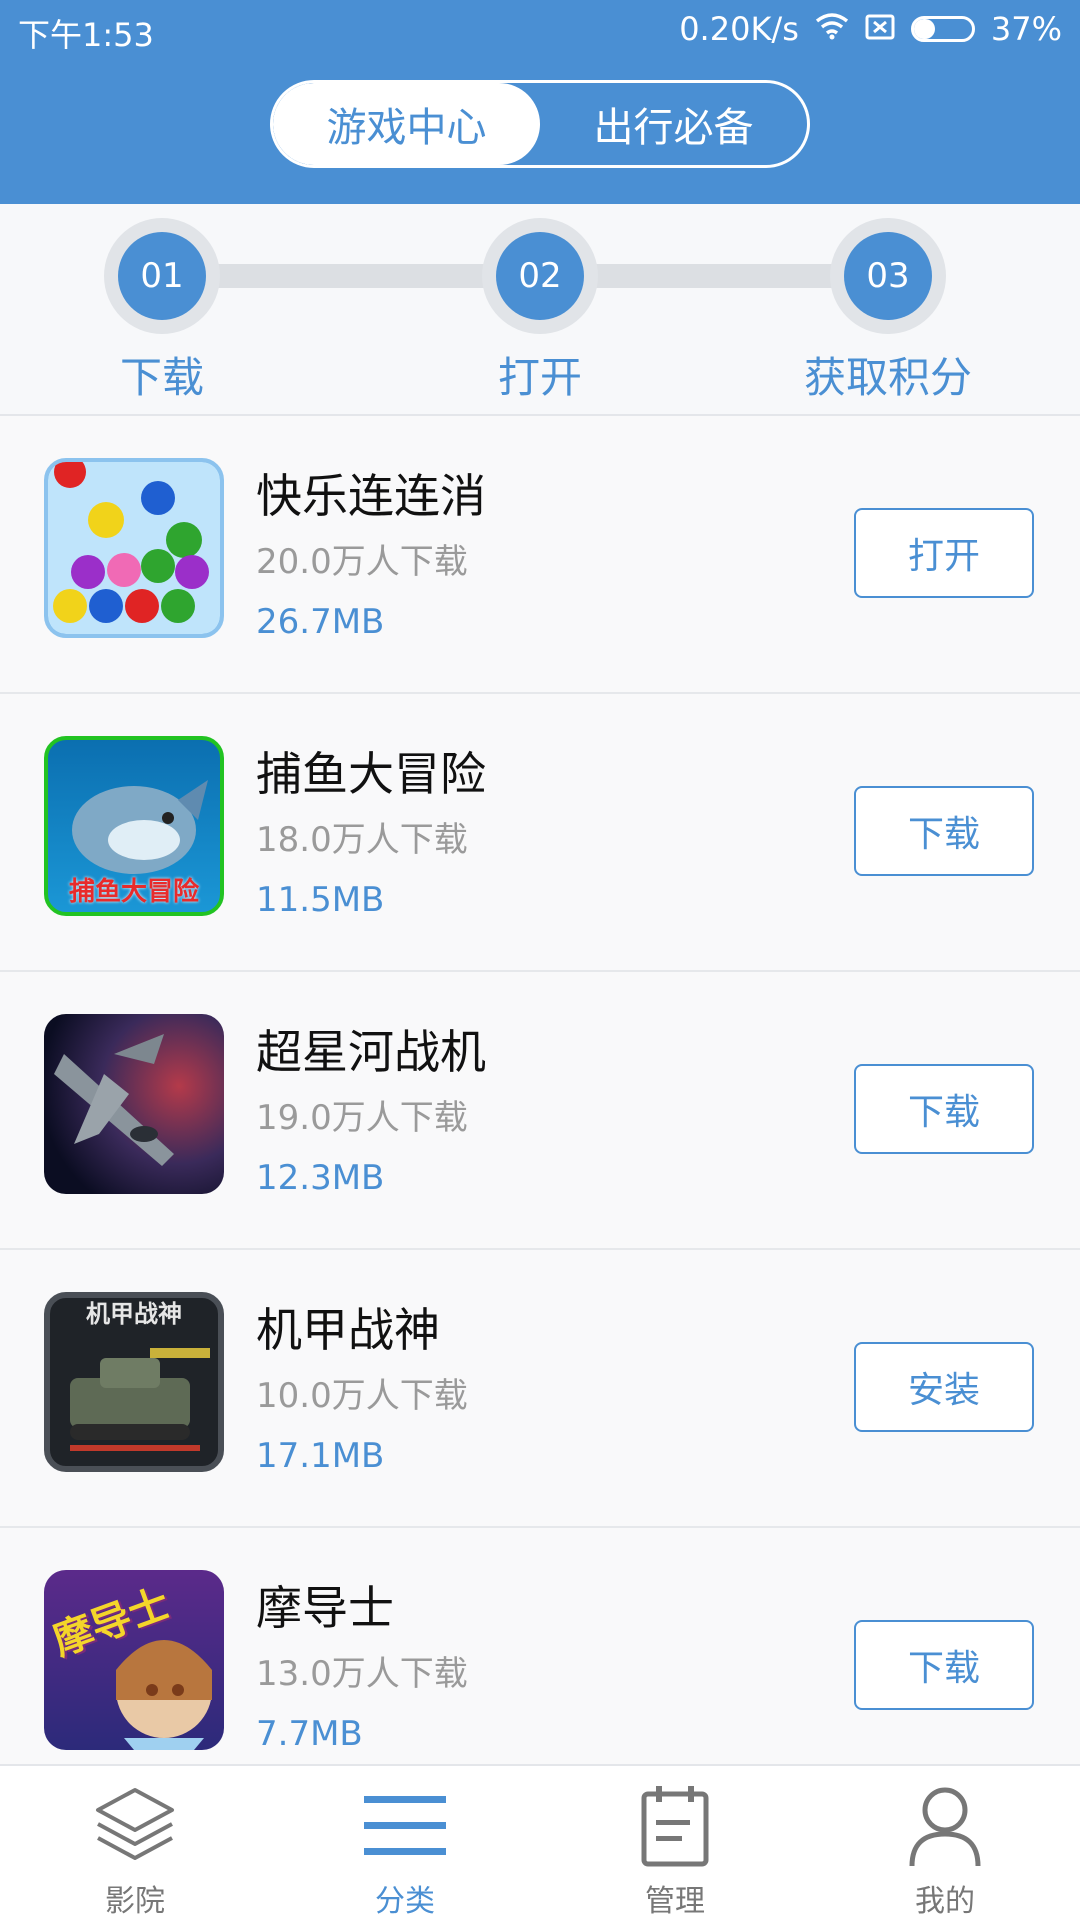  What do you see at coordinates (540, 31) in the screenshot?
I see `status-bar: 下午1:53 0.20K/s 37%` at bounding box center [540, 31].